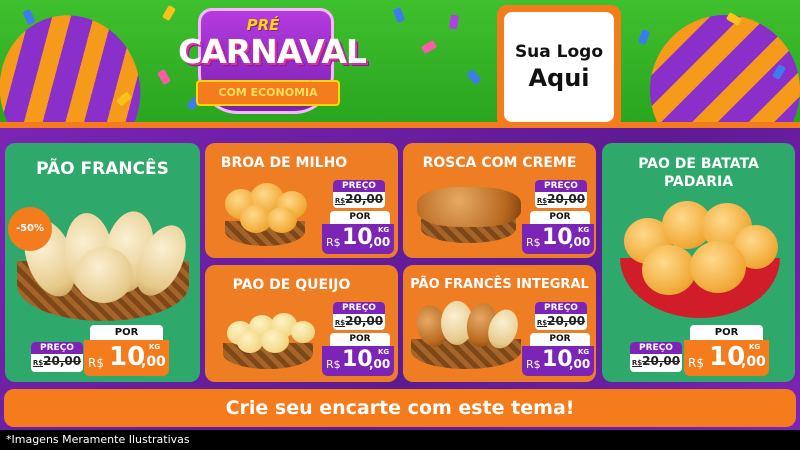  Describe the element at coordinates (559, 78) in the screenshot. I see `logo-text-line2: Aqui` at that location.